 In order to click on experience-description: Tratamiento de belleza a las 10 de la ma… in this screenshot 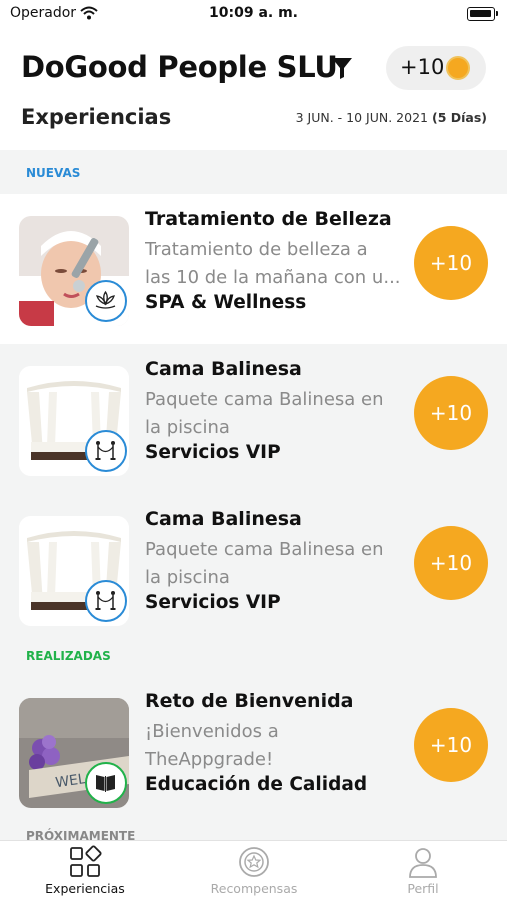, I will do `click(275, 264)`.